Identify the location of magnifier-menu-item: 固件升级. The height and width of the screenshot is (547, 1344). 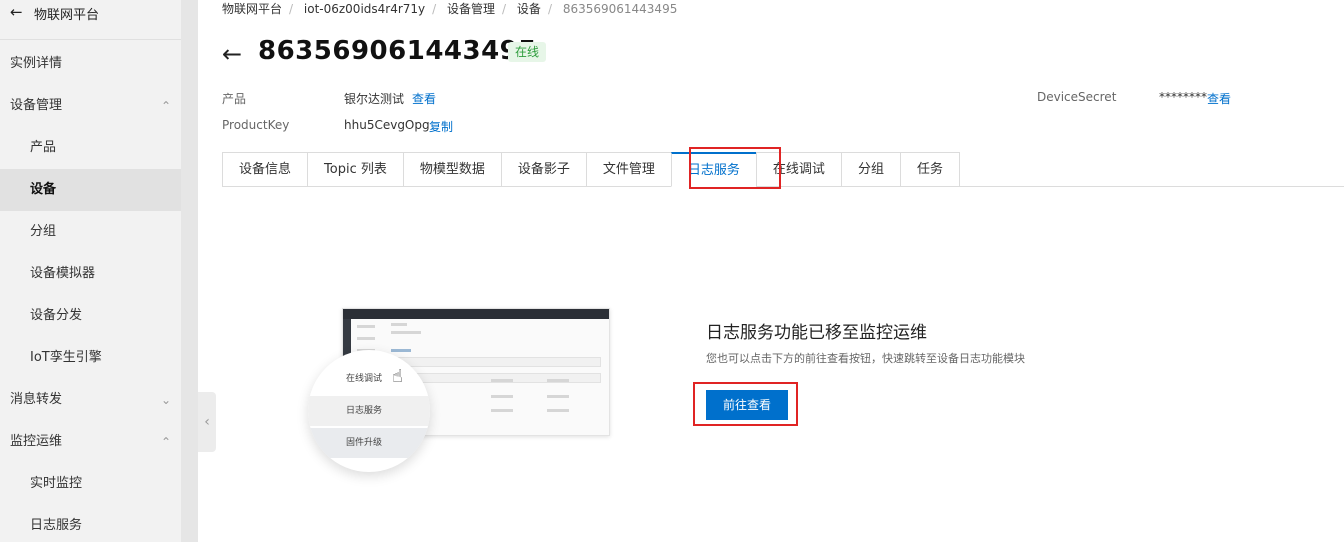
(369, 443).